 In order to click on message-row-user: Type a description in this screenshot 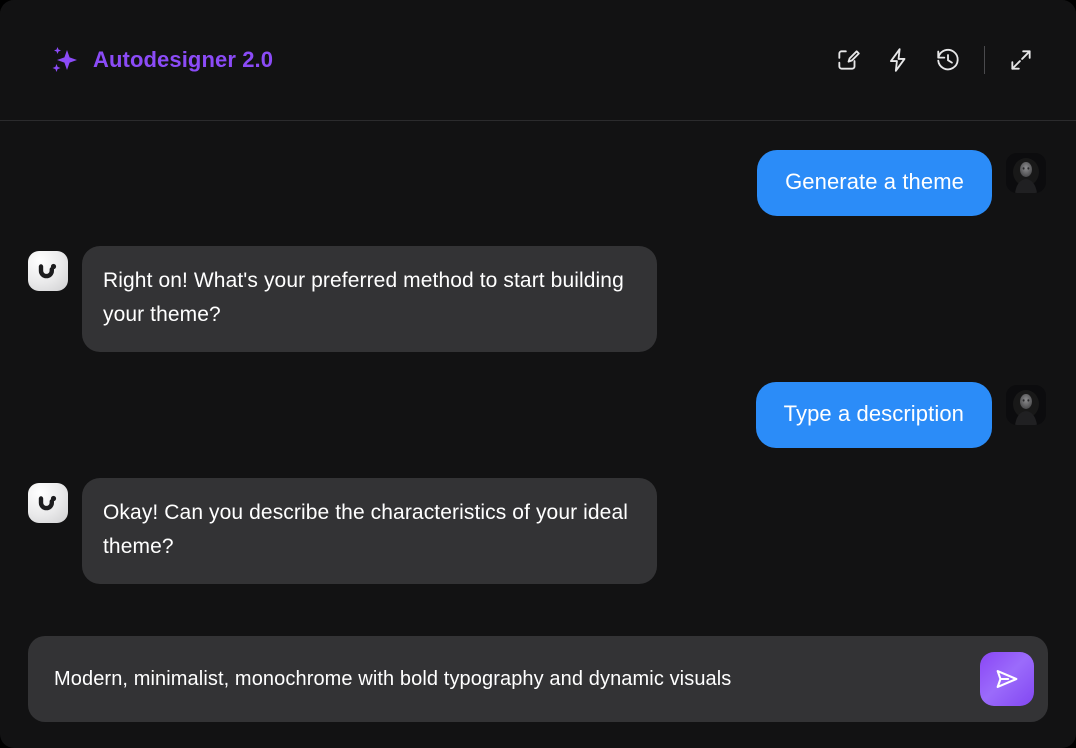, I will do `click(537, 415)`.